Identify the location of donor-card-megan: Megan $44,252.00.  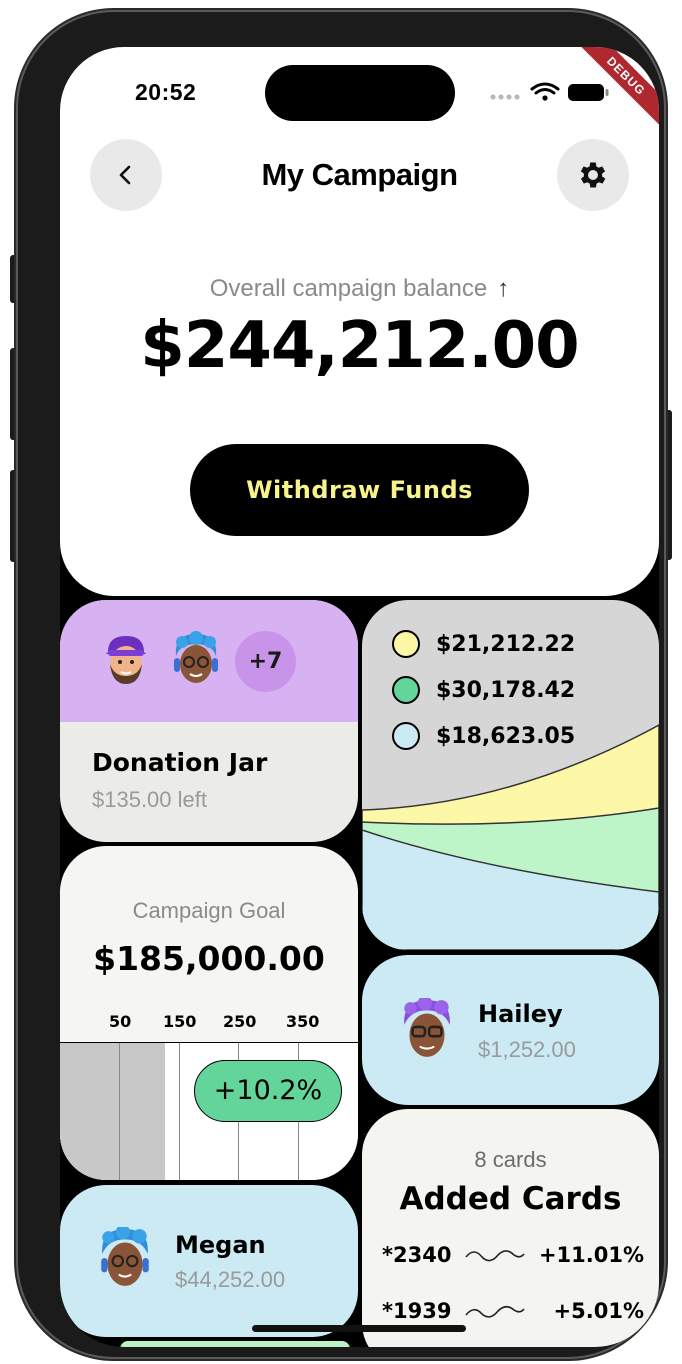
(209, 1261).